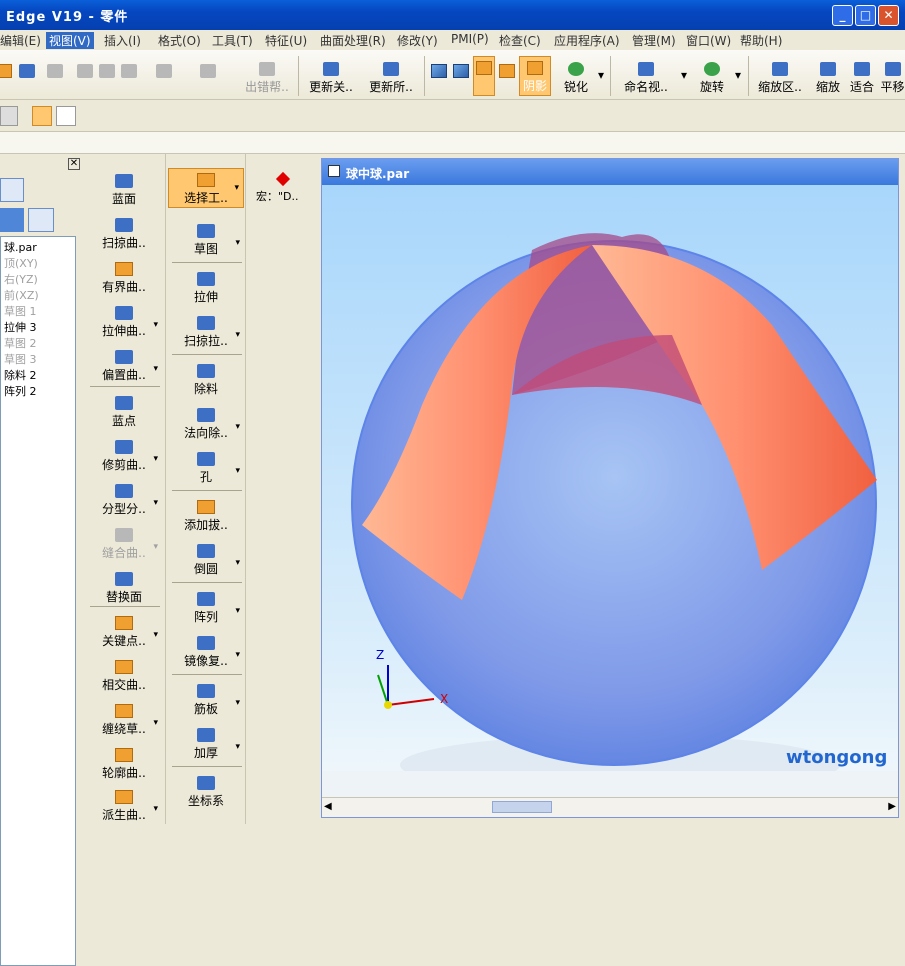 The height and width of the screenshot is (966, 905). What do you see at coordinates (277, 196) in the screenshot?
I see `macro-label: 宏："D..` at bounding box center [277, 196].